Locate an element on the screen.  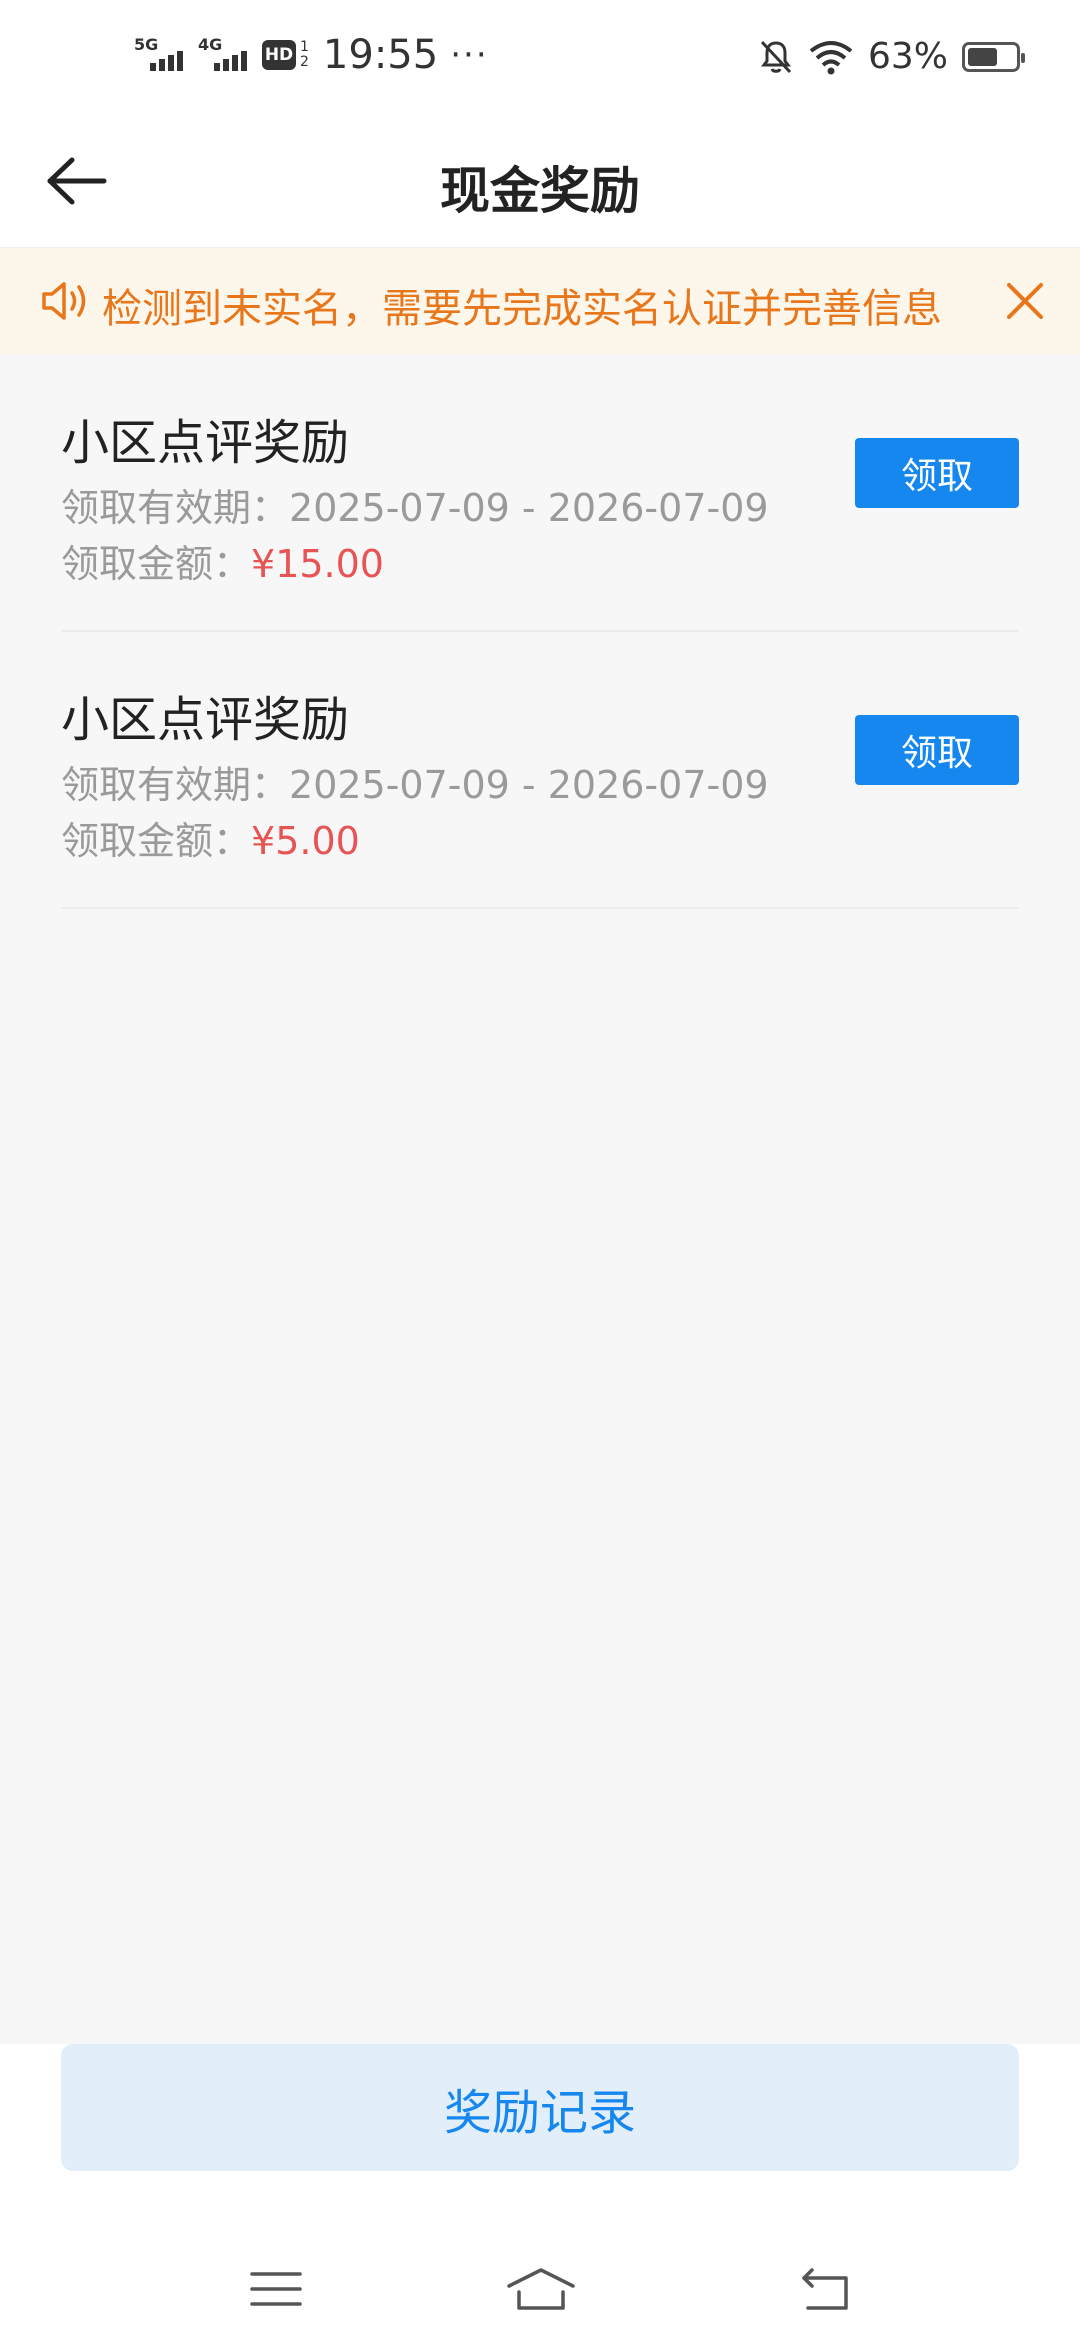
back-nav-icon is located at coordinates (826, 2289).